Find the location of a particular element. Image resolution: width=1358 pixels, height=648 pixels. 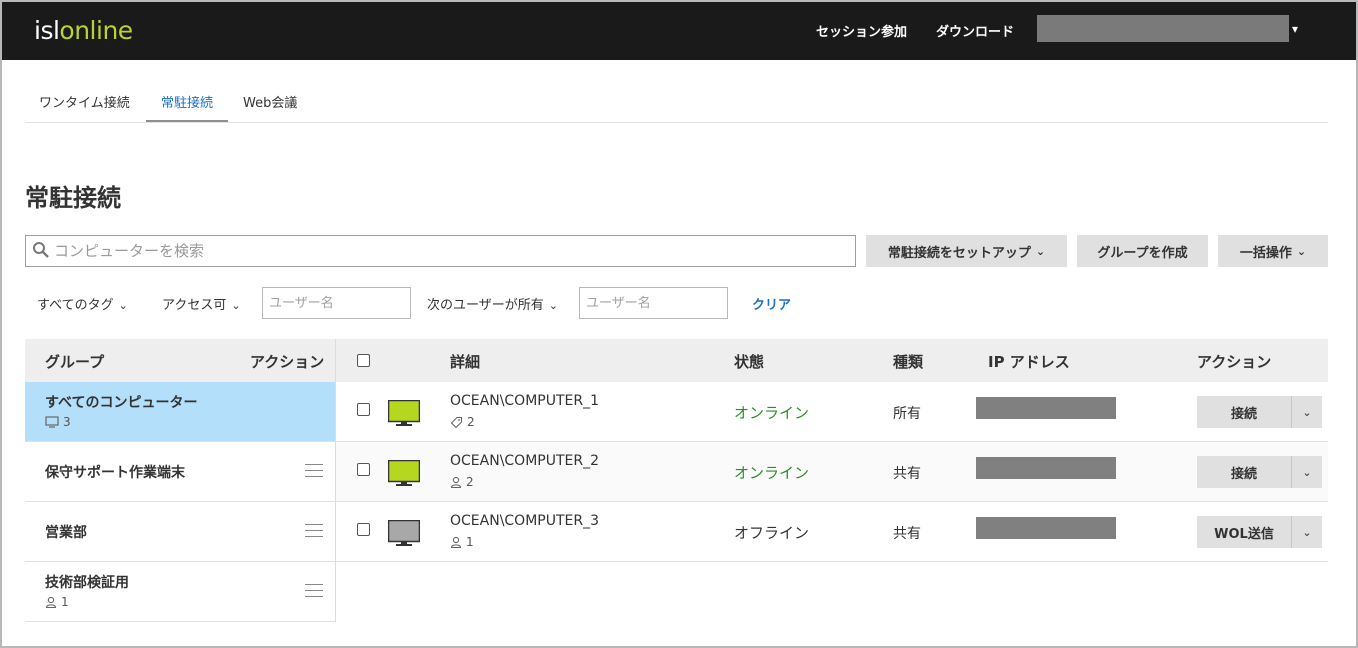

page-title: 常駐接続 is located at coordinates (73, 198).